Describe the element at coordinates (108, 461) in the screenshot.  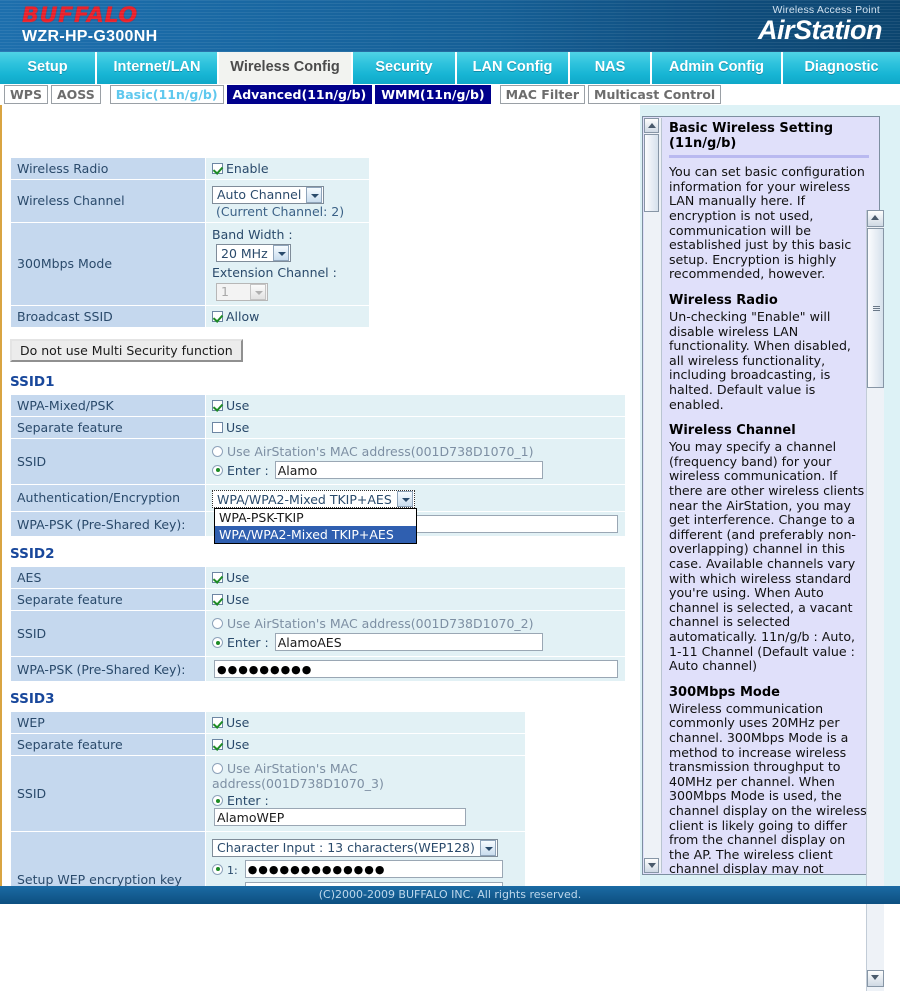
I see `ssid1-ssid-label: SSID` at that location.